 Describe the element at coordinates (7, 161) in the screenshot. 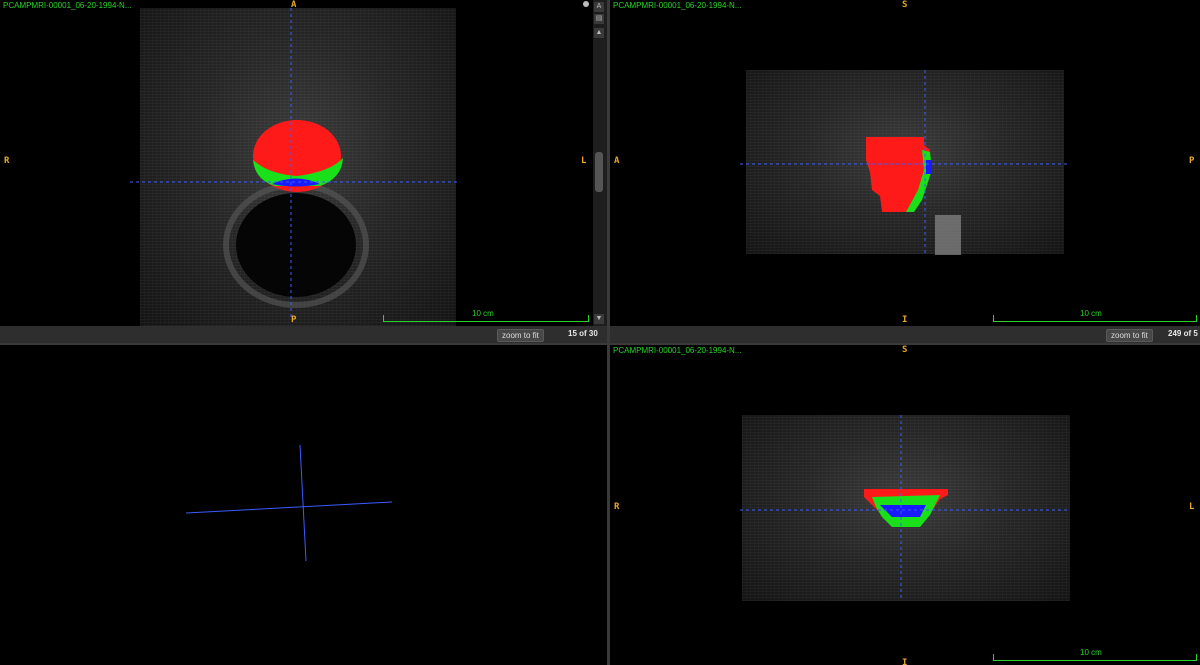

I see `axial-orient-left: R` at that location.